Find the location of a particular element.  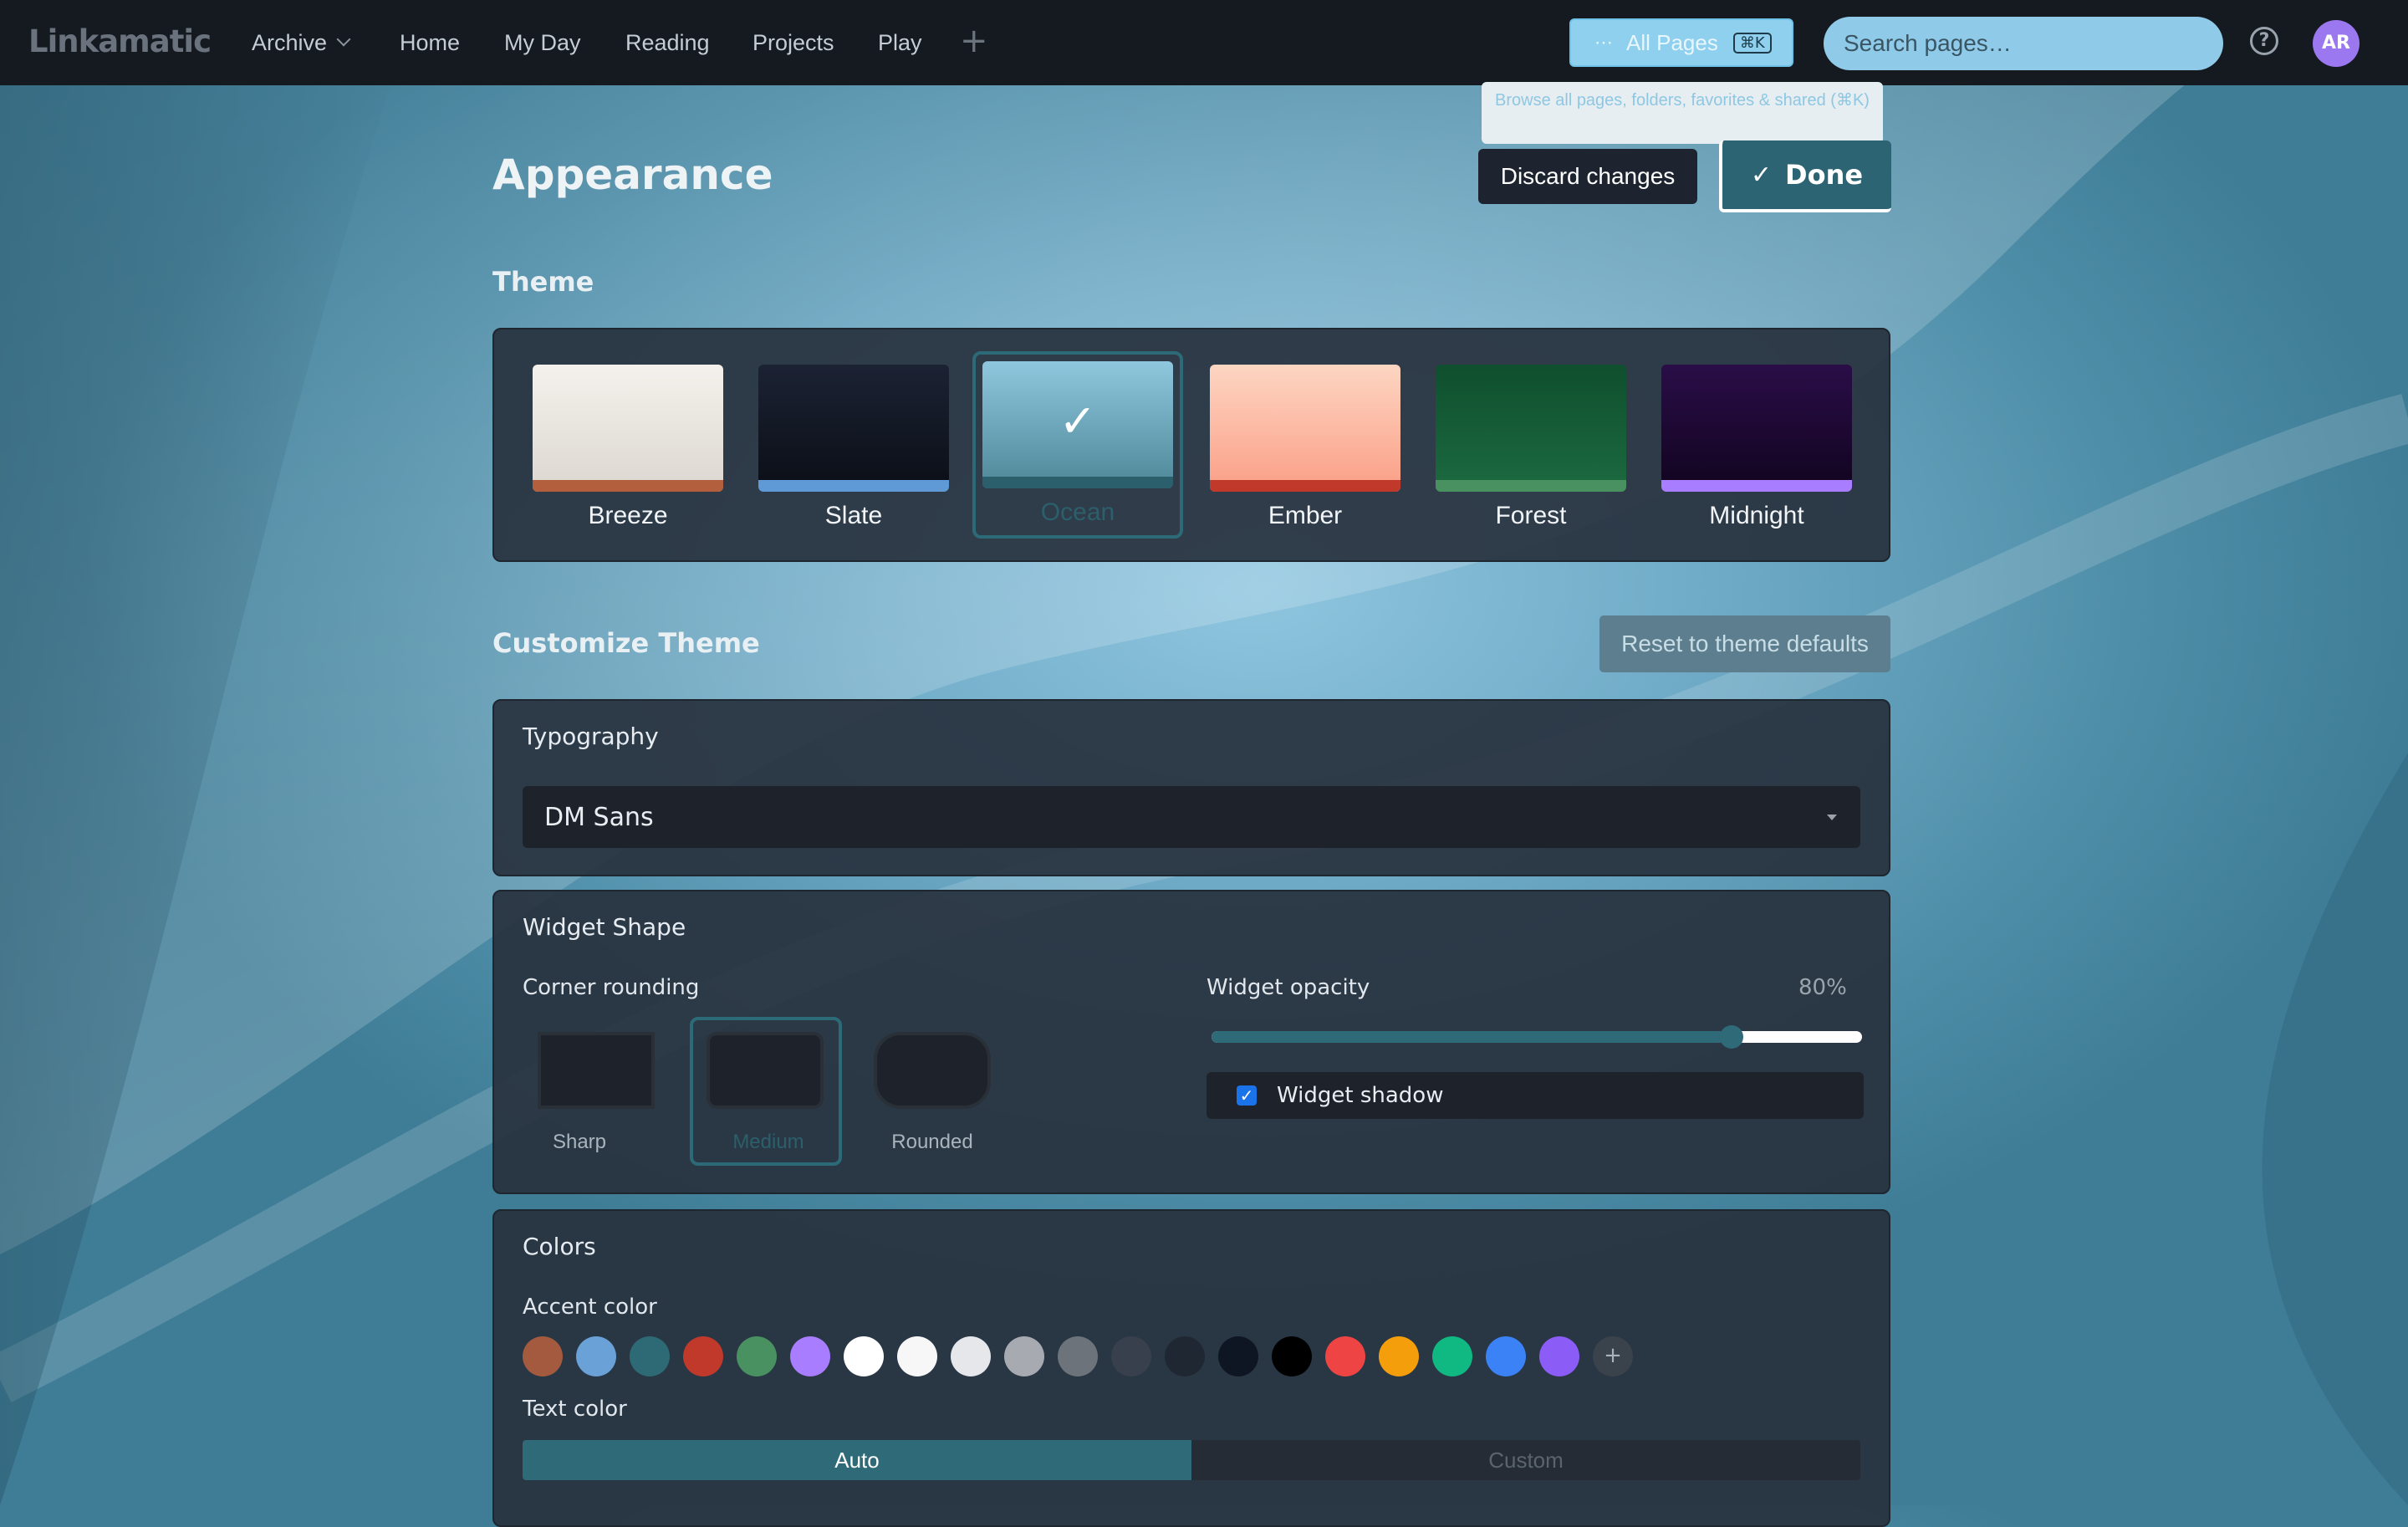

theme-slate: Slate is located at coordinates (846, 448).